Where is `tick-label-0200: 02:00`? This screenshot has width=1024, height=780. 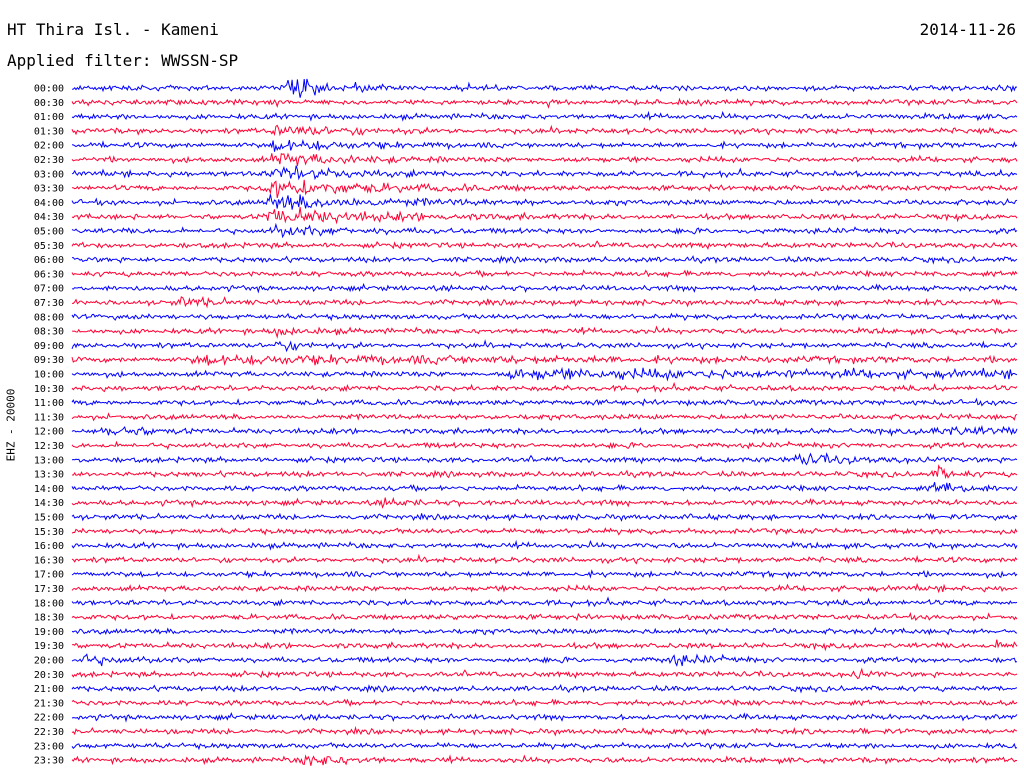
tick-label-0200: 02:00 is located at coordinates (49, 146).